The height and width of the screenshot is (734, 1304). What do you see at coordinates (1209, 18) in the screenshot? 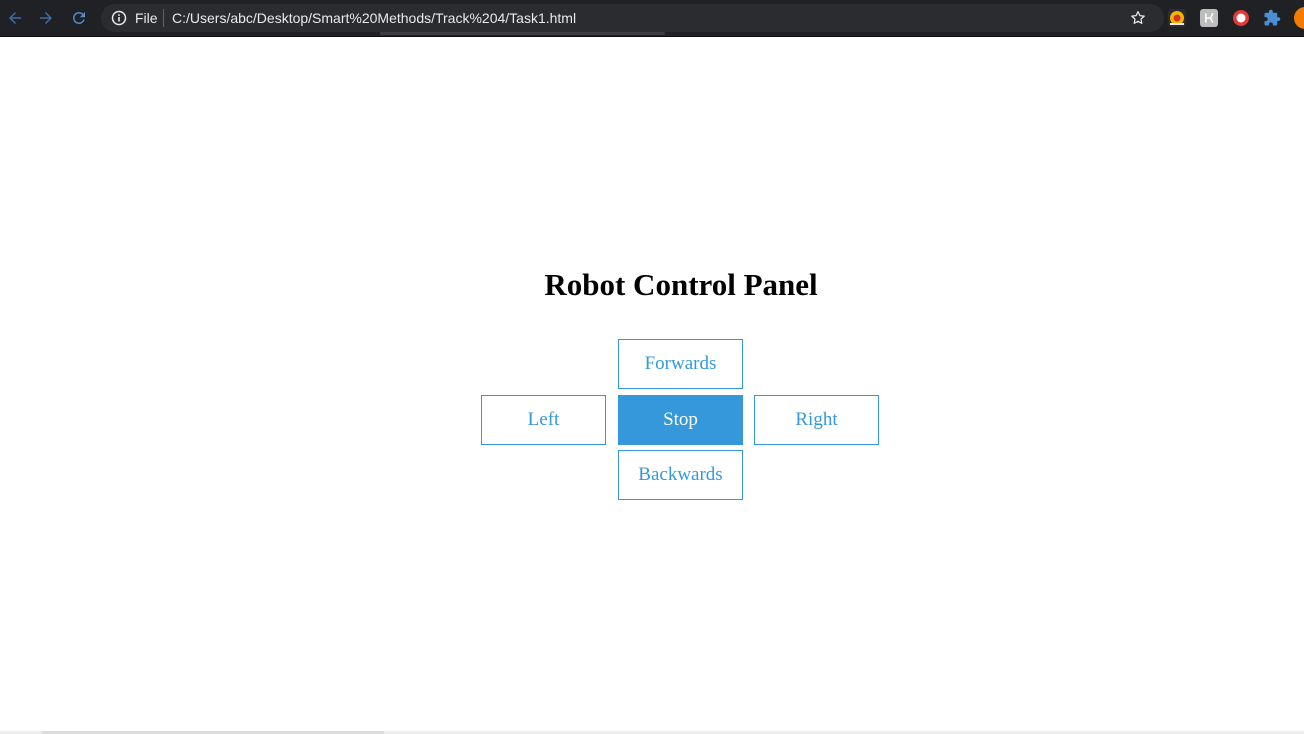
I see `extension-gray-icon` at bounding box center [1209, 18].